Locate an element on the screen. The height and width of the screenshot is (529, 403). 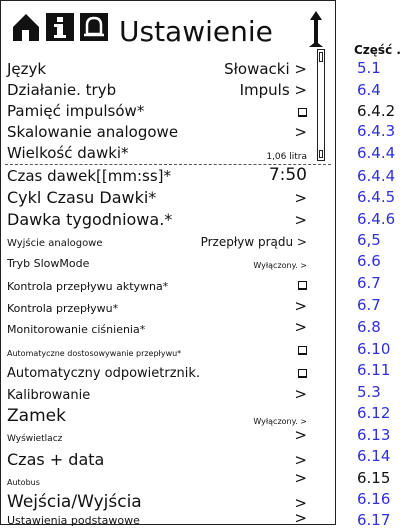
info-icon is located at coordinates (60, 27).